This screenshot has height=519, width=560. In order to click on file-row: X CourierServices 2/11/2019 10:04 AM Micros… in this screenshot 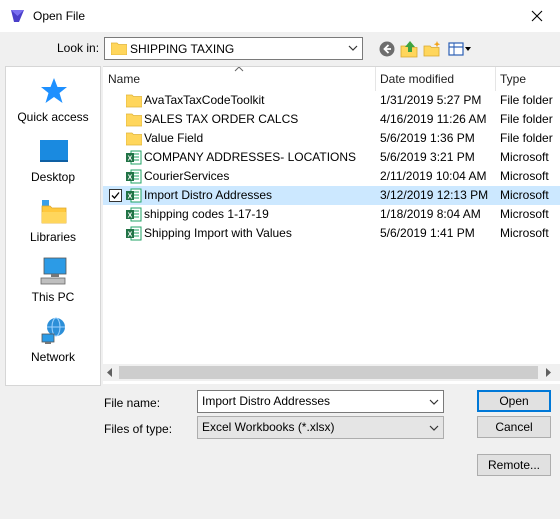, I will do `click(331, 176)`.